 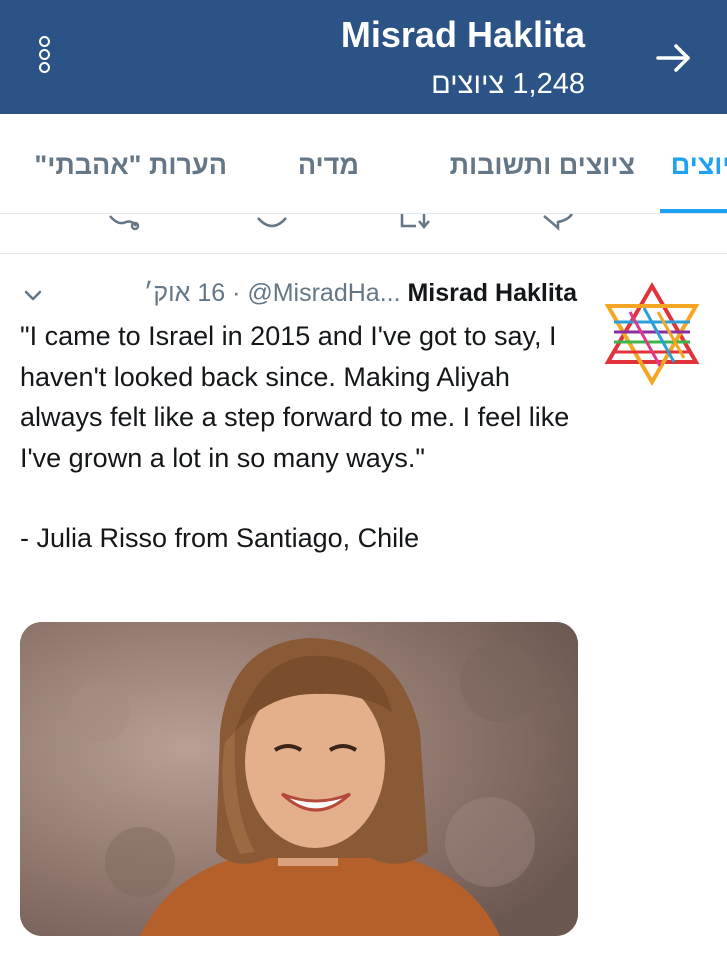 I want to click on tweet-author: Misrad Haklita, so click(x=492, y=293).